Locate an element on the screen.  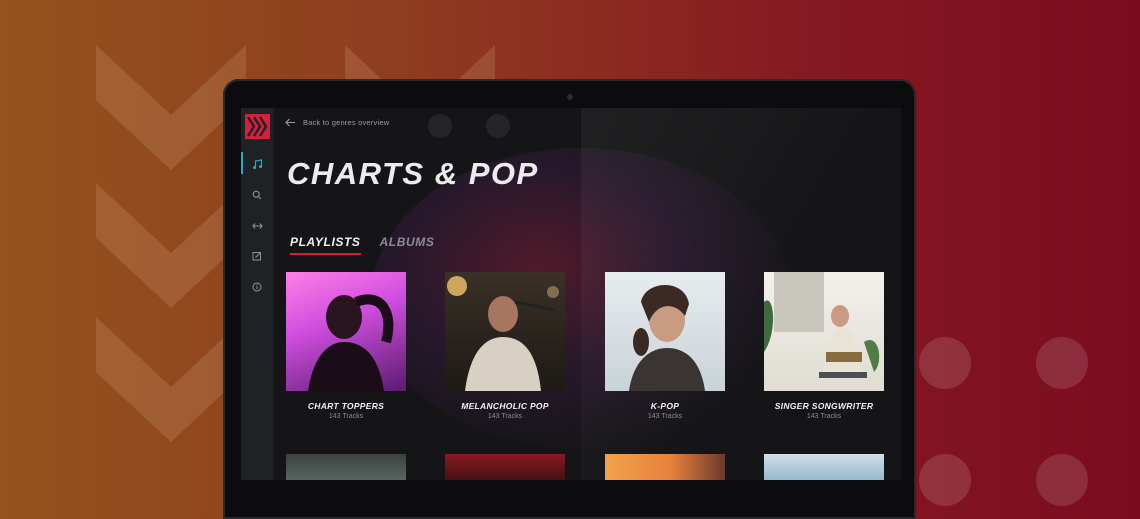
back-to-genres-link: Back to genres overview is located at coordinates (337, 122).